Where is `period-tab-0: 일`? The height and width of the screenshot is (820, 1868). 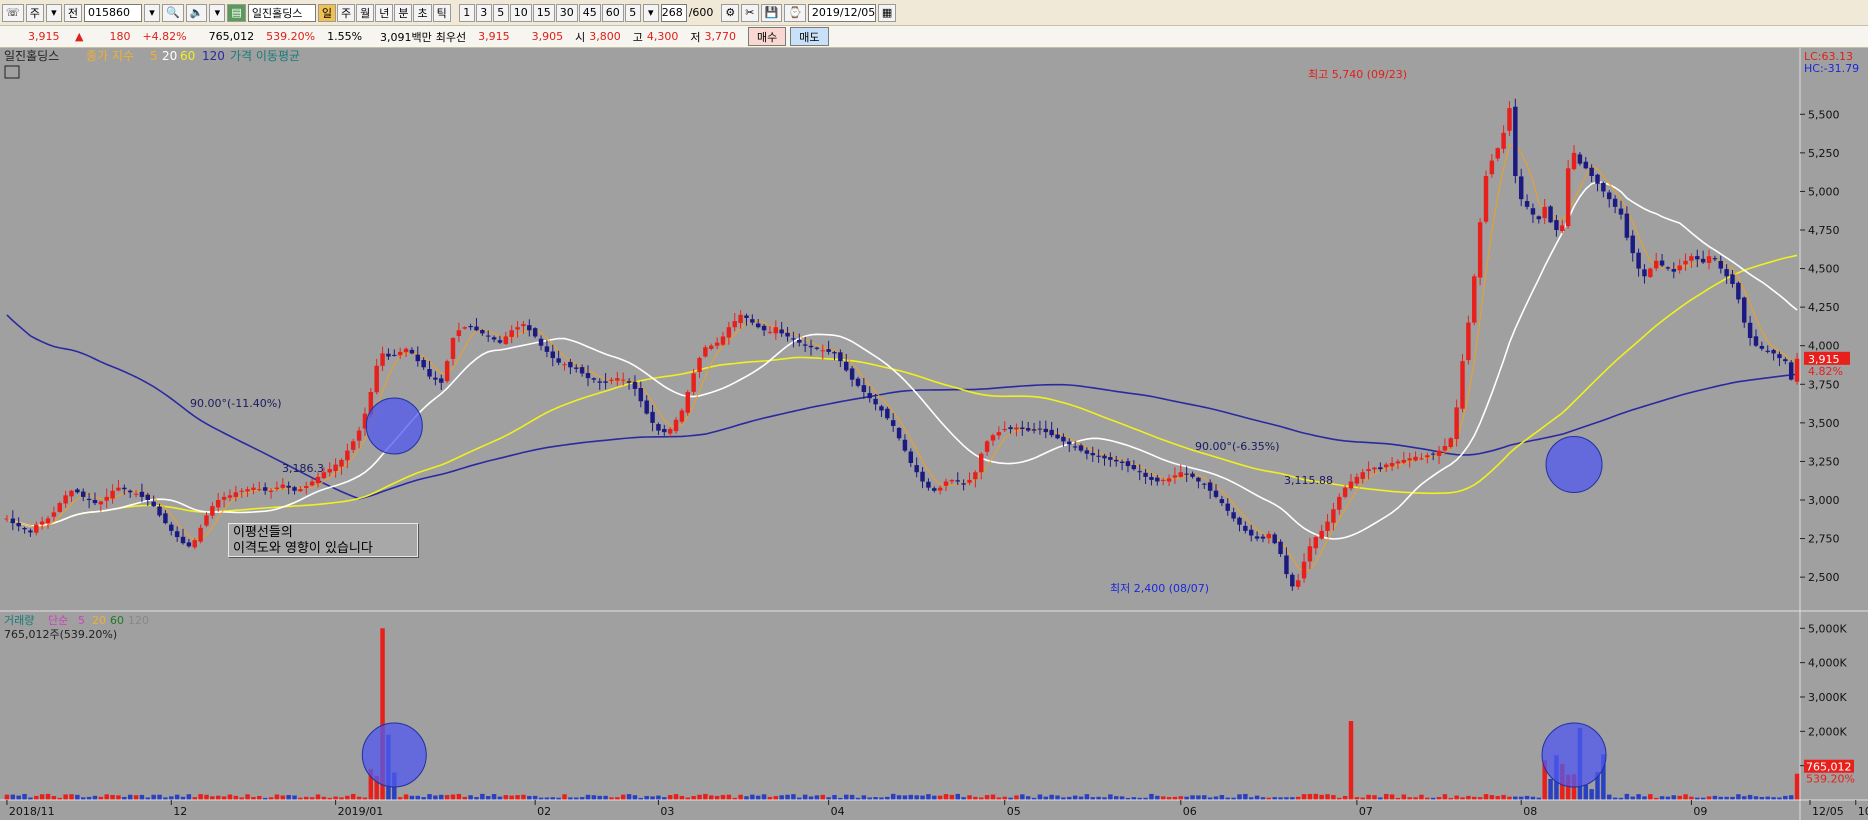
period-tab-0: 일 is located at coordinates (326, 12).